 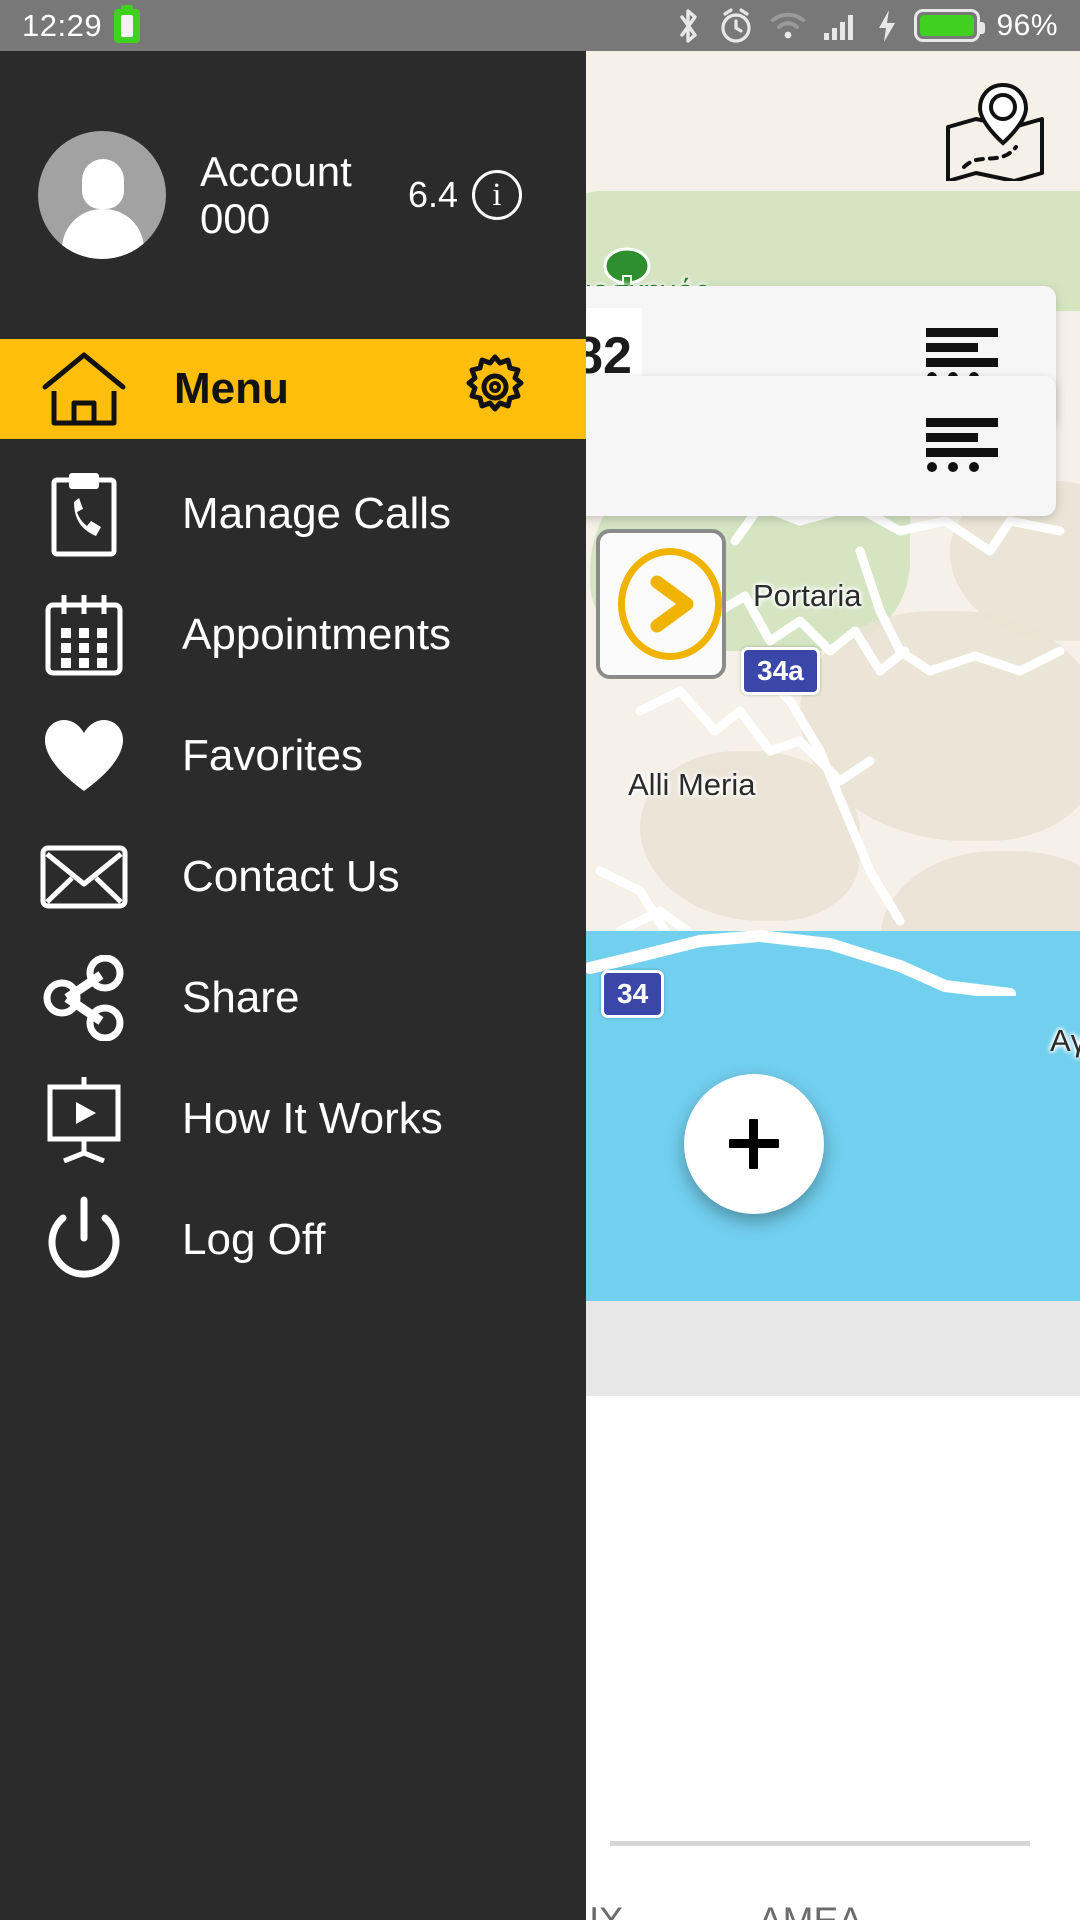 I want to click on signal-icon, so click(x=841, y=26).